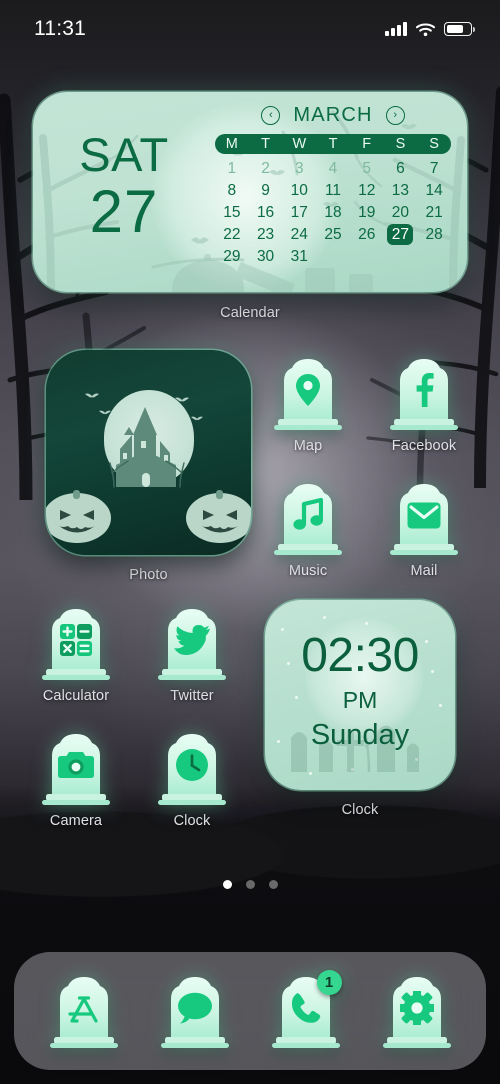  Describe the element at coordinates (396, 29) in the screenshot. I see `cellular-signal-icon` at that location.